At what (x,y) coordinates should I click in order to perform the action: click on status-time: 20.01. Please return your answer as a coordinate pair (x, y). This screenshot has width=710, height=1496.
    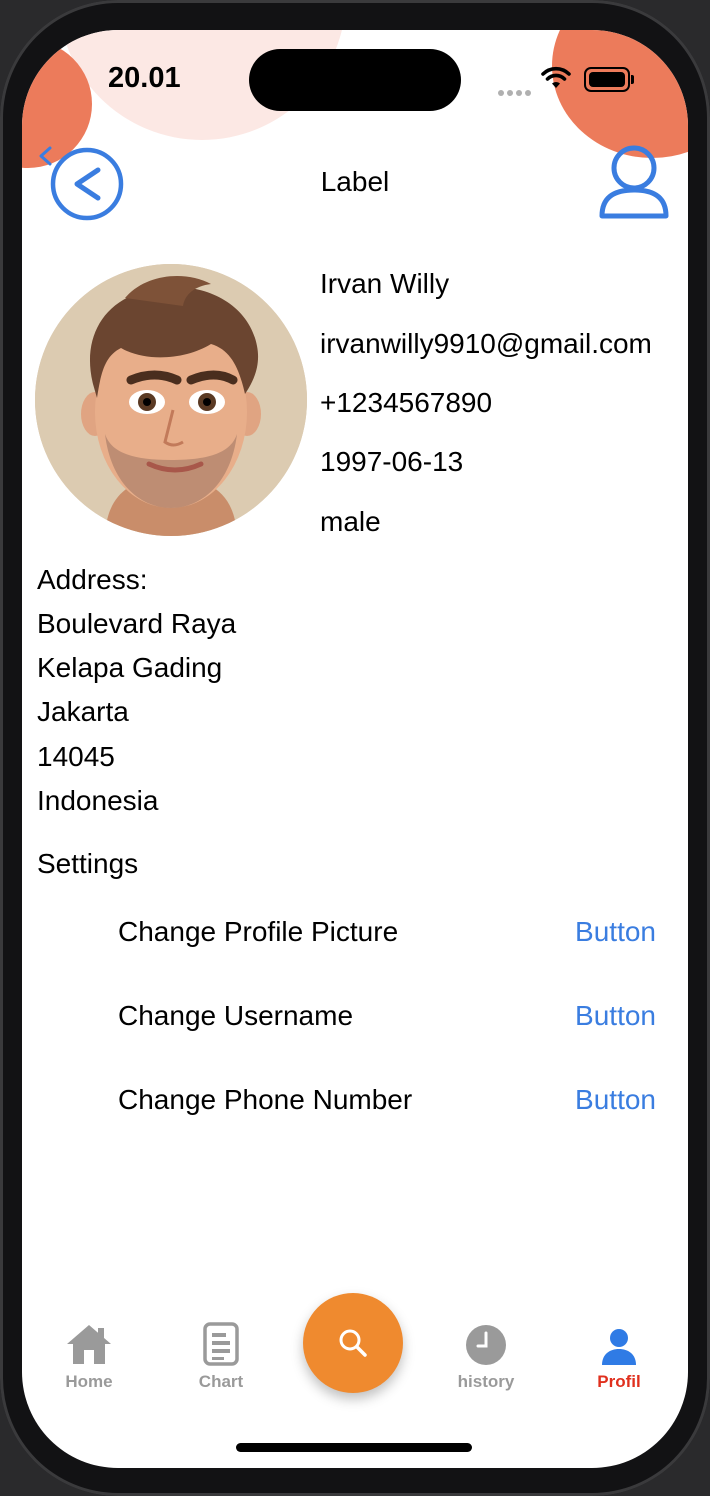
    Looking at the image, I should click on (144, 78).